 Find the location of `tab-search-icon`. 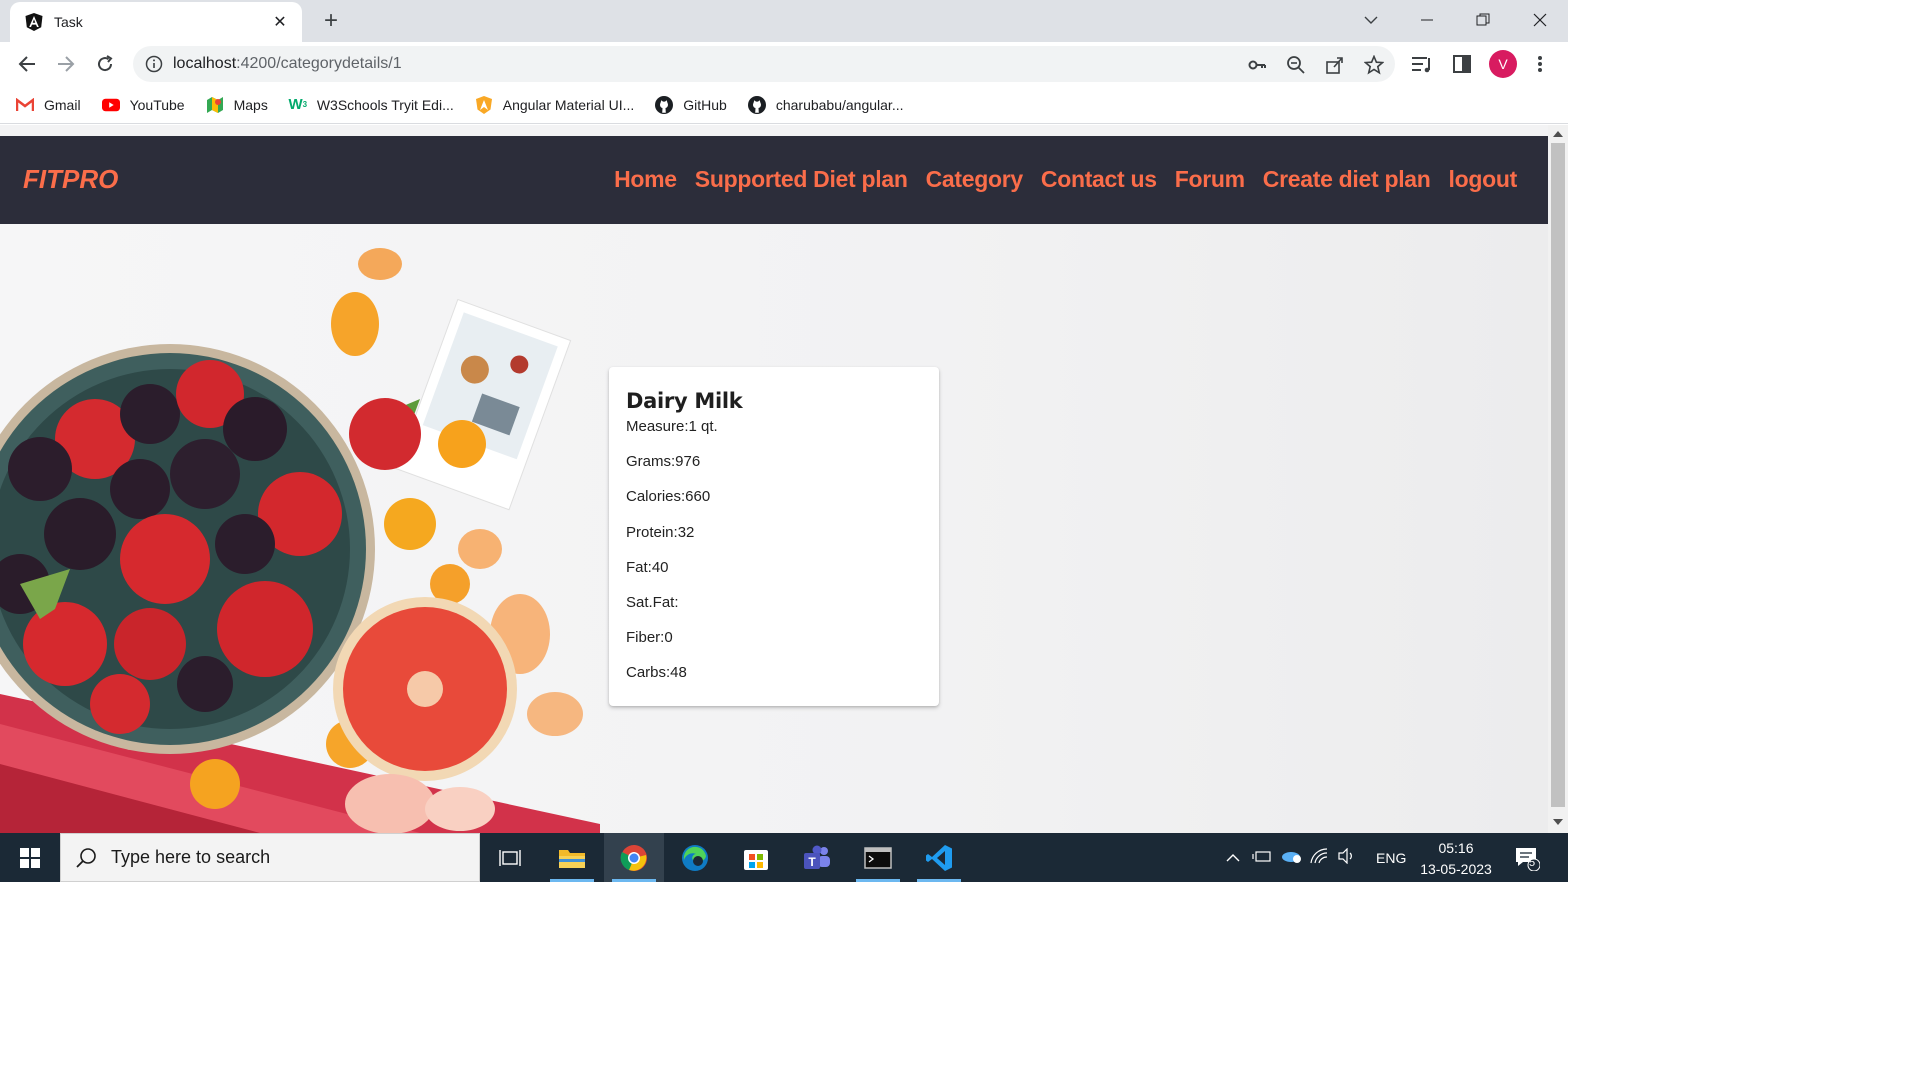

tab-search-icon is located at coordinates (1371, 20).